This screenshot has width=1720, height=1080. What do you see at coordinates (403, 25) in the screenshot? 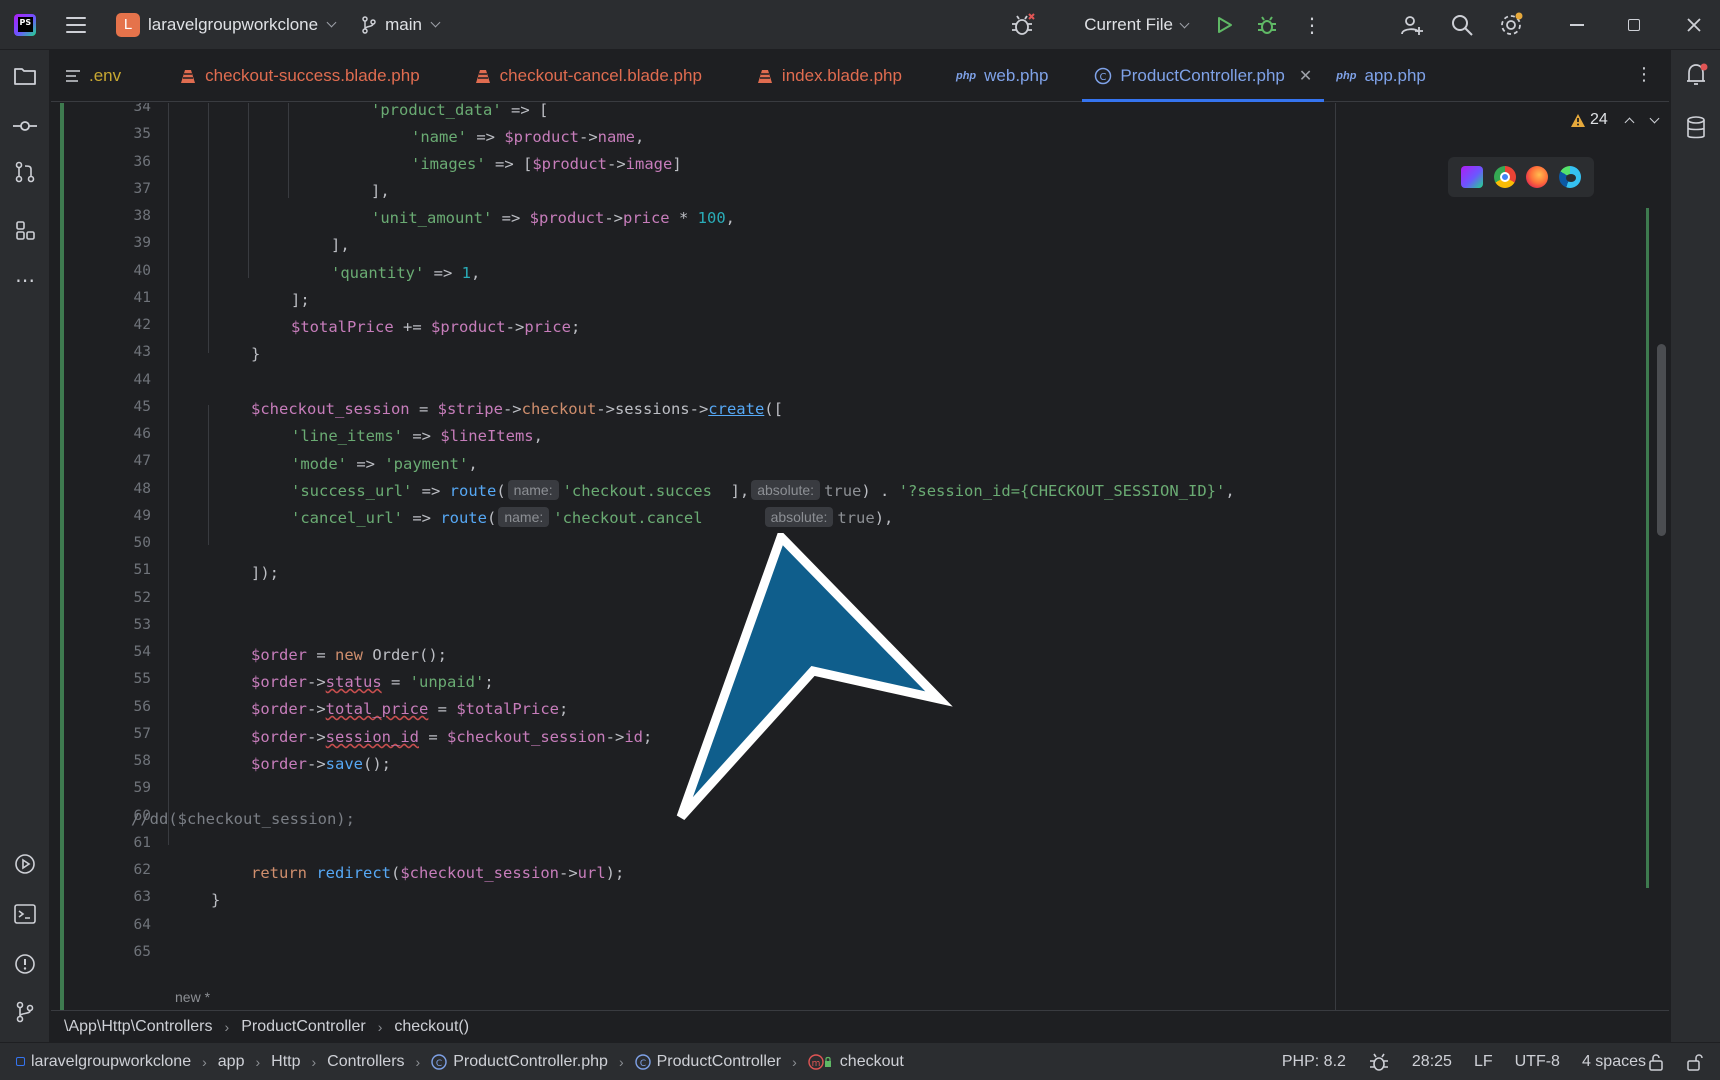
I see `branch-name: main` at bounding box center [403, 25].